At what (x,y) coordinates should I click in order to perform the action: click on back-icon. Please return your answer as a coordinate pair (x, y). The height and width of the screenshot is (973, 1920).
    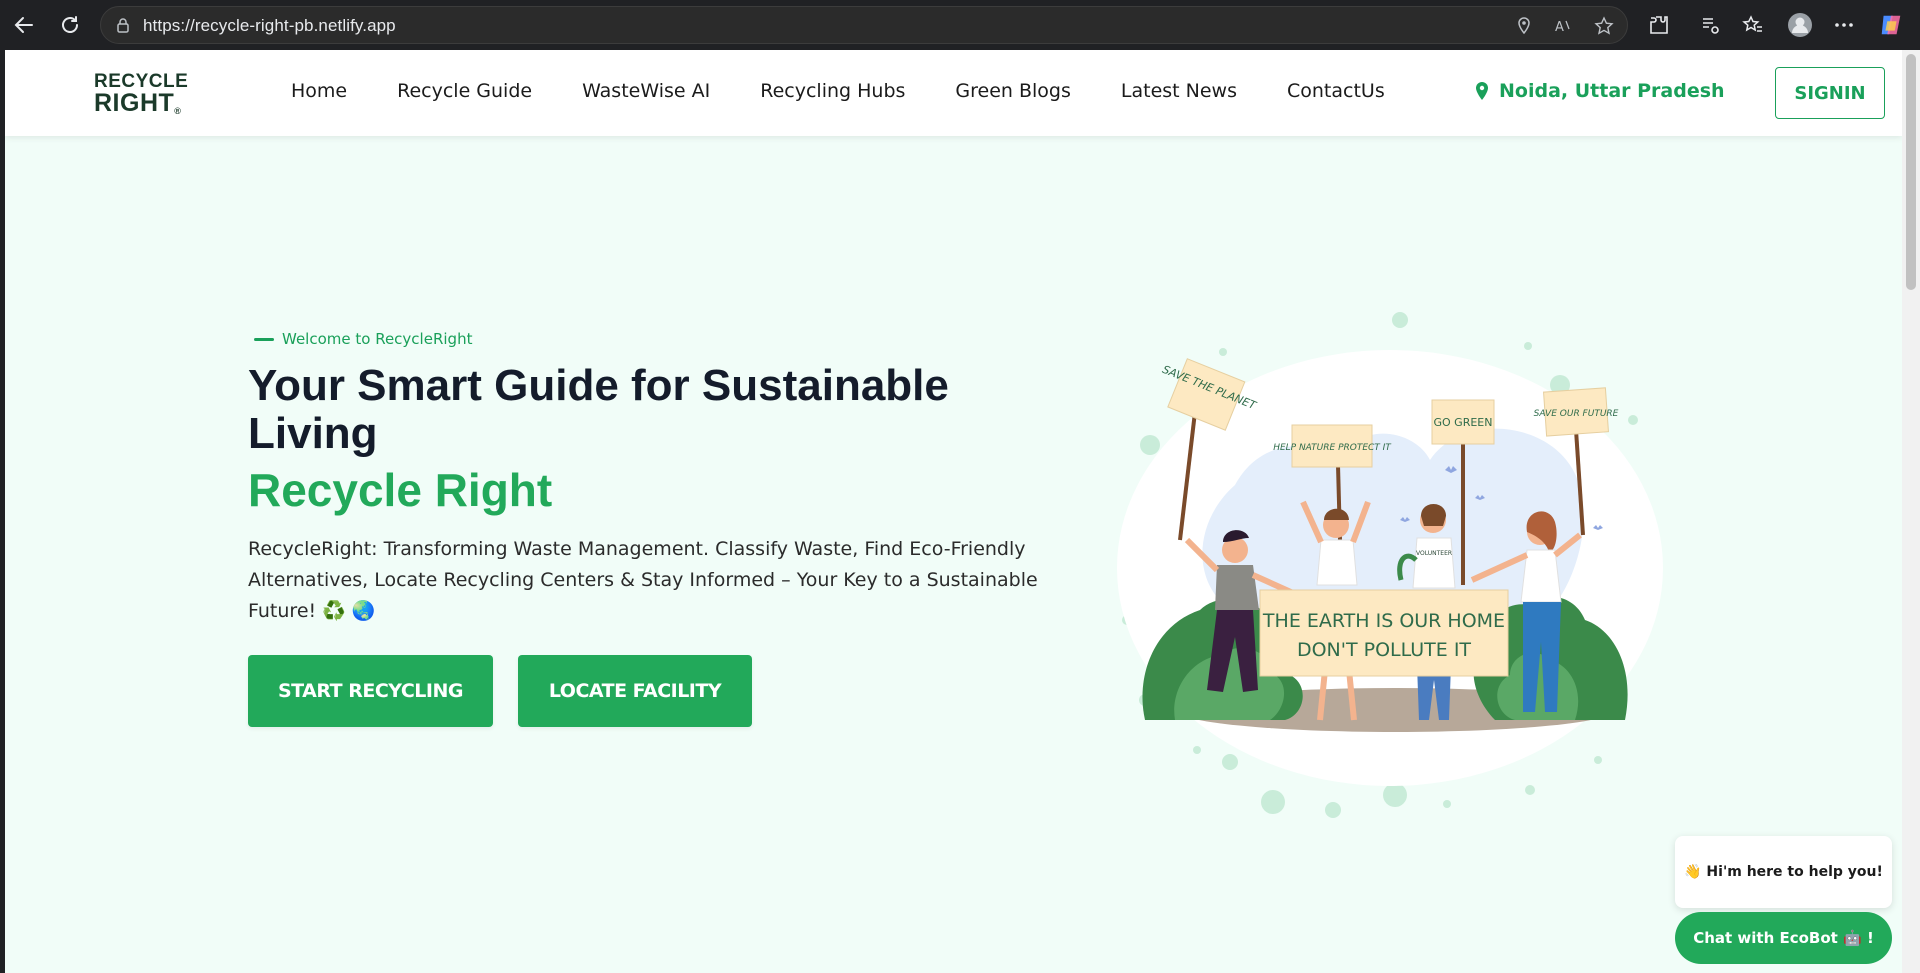
    Looking at the image, I should click on (24, 25).